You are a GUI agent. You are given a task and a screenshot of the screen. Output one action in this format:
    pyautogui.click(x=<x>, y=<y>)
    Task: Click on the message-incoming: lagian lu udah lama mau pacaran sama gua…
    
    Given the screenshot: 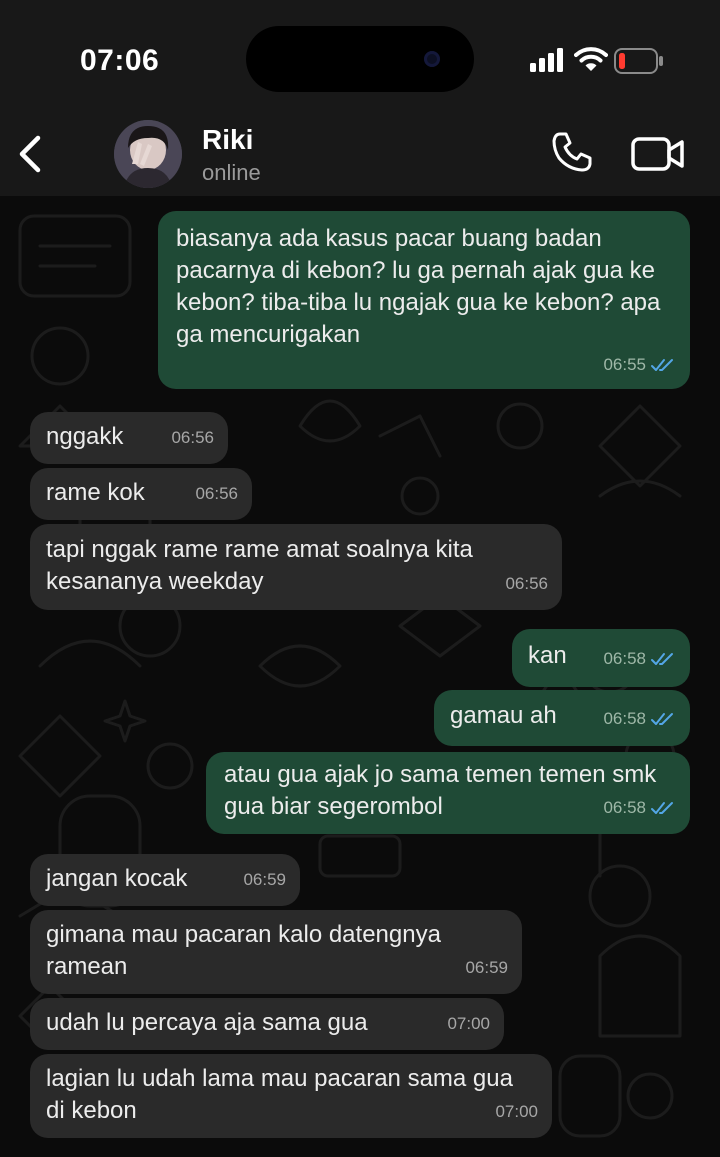 What is the action you would take?
    pyautogui.click(x=291, y=1096)
    